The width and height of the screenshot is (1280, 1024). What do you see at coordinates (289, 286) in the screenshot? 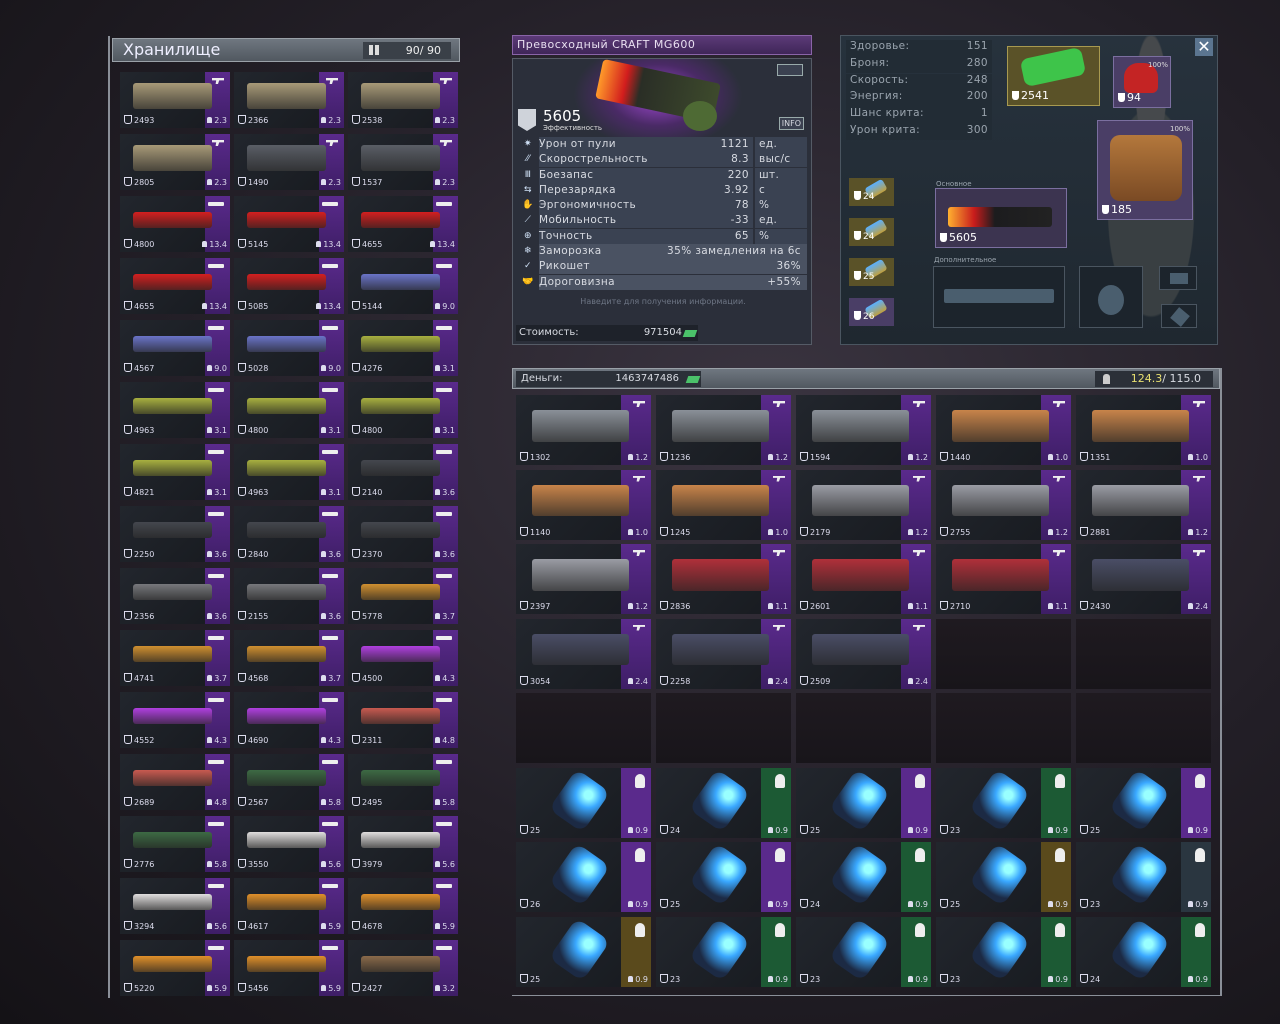
I see `storage-item: 5085 13.4` at bounding box center [289, 286].